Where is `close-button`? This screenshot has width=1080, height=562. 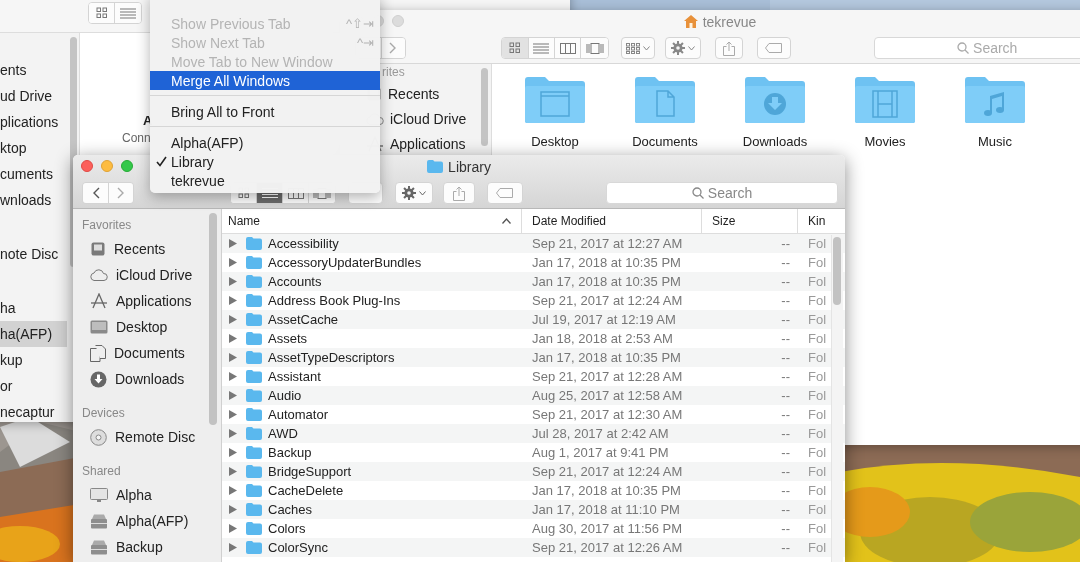 close-button is located at coordinates (87, 166).